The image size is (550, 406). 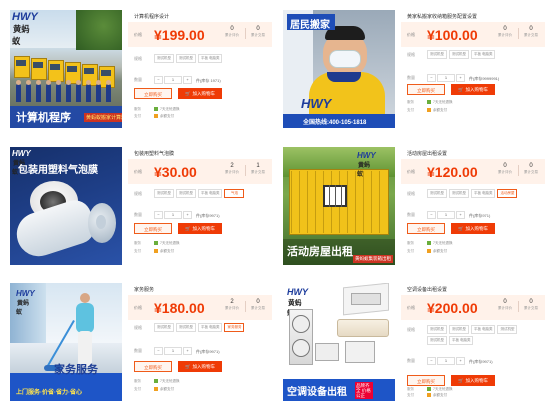 I want to click on service-label: 服务, so click(x=410, y=243).